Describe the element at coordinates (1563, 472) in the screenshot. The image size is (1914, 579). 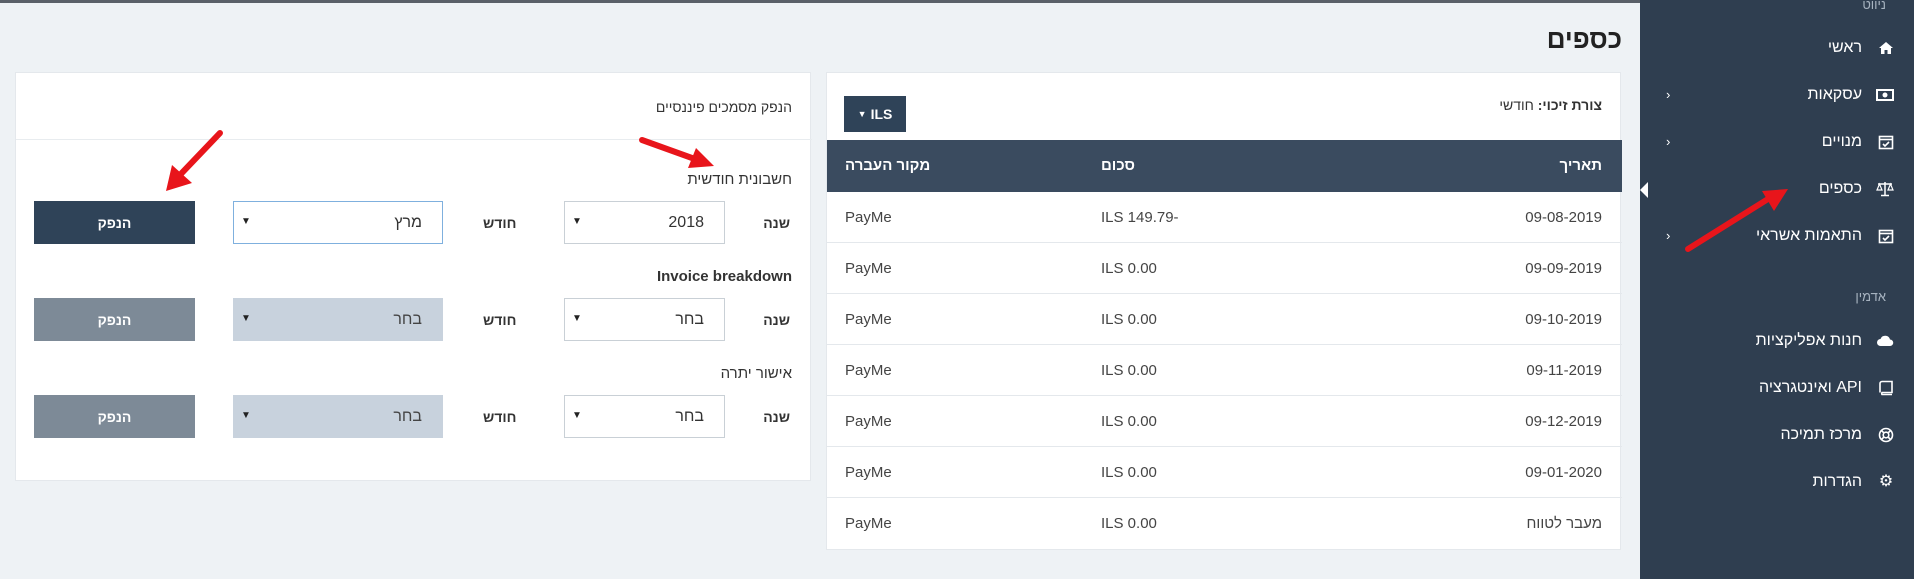
I see `cell-date: 09-01-2020` at that location.